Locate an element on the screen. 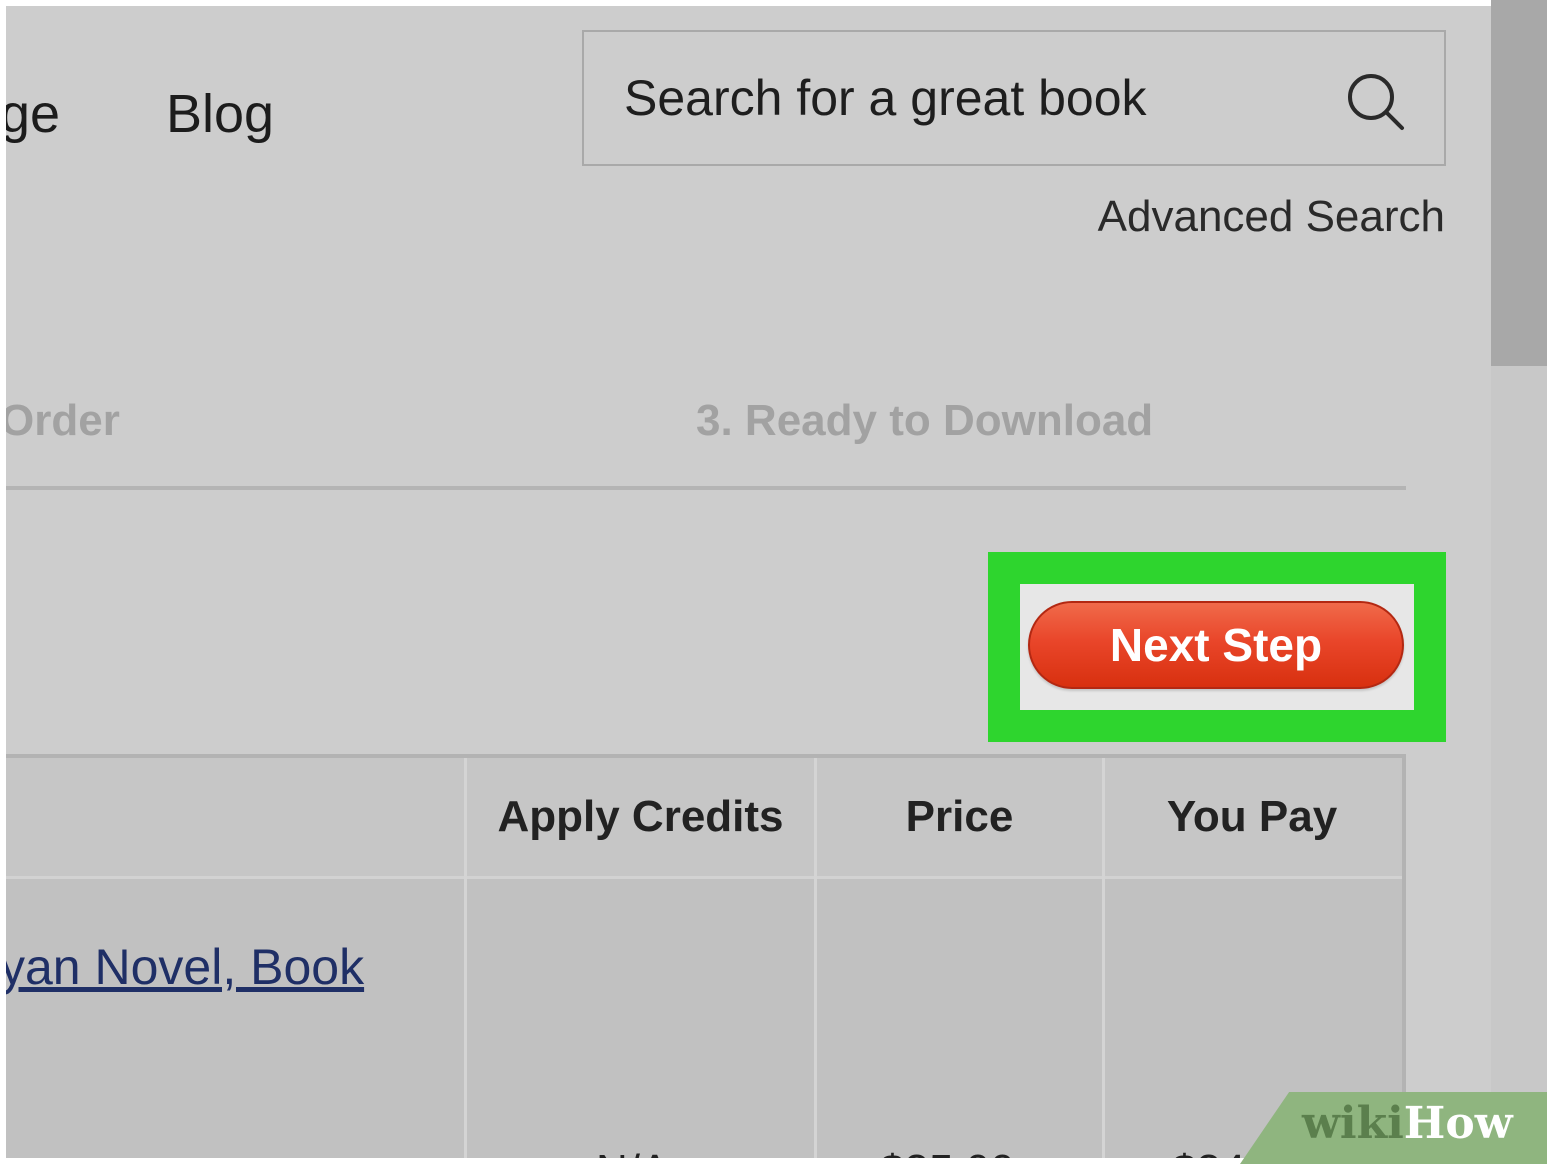 The height and width of the screenshot is (1164, 1547). apply-credits-value: N/A is located at coordinates (632, 1152).